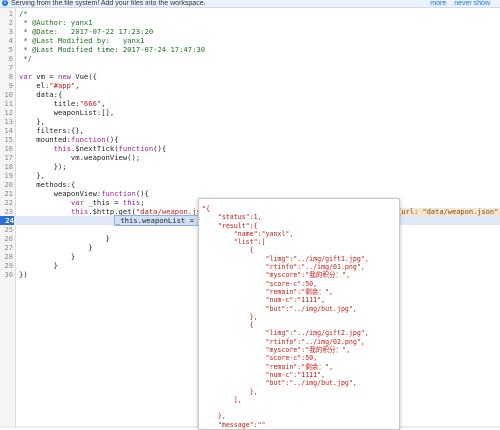 This screenshot has width=500, height=430. Describe the element at coordinates (6, 229) in the screenshot. I see `line-number: 25` at that location.